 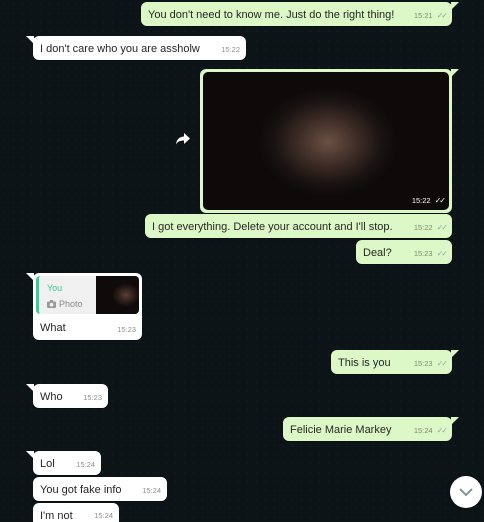 What do you see at coordinates (423, 15) in the screenshot?
I see `message-time: 15:21` at bounding box center [423, 15].